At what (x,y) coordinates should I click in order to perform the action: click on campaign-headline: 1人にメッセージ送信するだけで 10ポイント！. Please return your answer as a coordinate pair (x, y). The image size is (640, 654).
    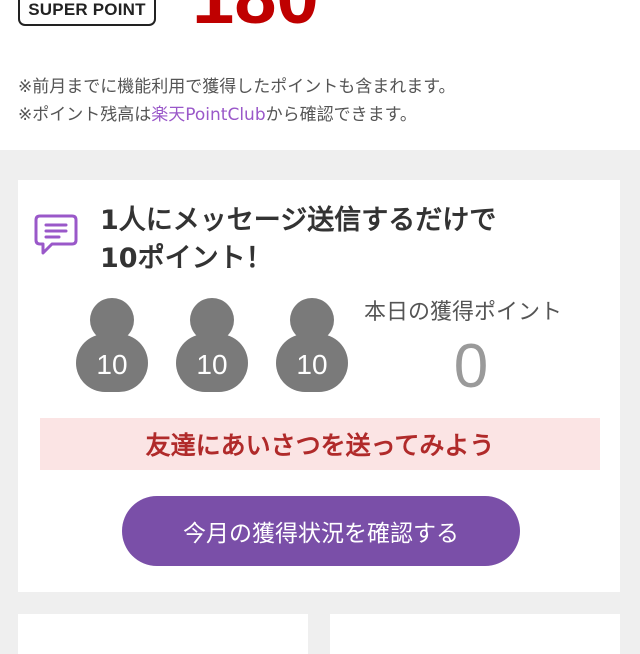
    Looking at the image, I should click on (298, 240).